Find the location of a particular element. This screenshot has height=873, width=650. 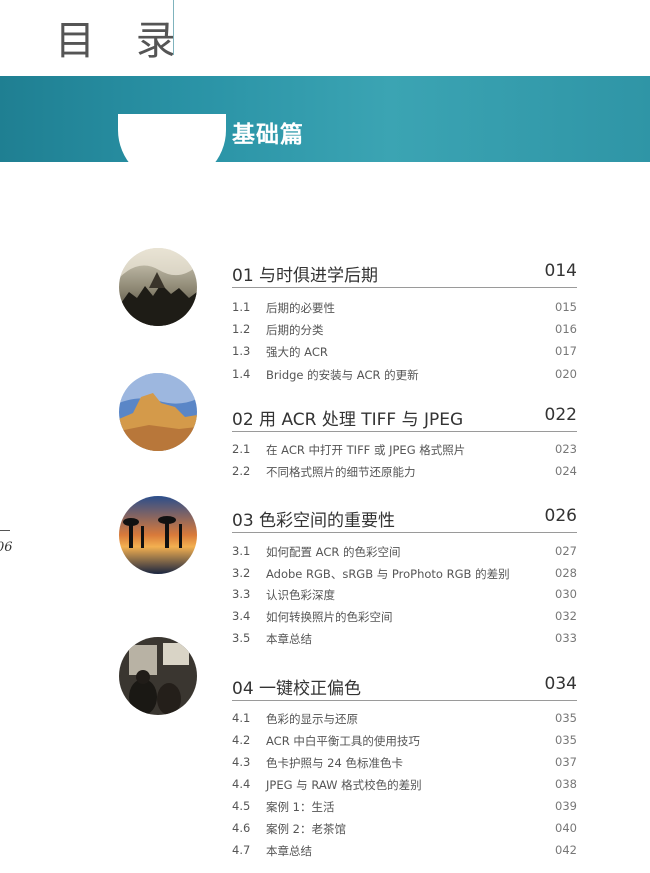

toc-item-number: 1.4 is located at coordinates (241, 374).